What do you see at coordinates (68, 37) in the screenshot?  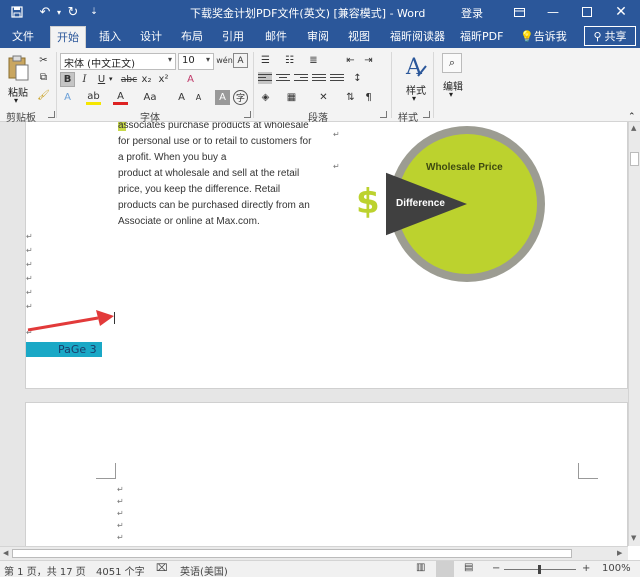 I see `tab-home: 开始` at bounding box center [68, 37].